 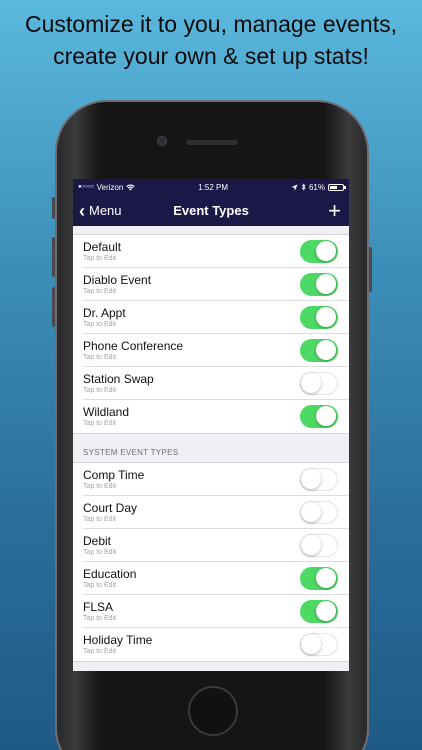 What do you see at coordinates (211, 24) in the screenshot?
I see `headline-line-1: Customize it to you, manage events,` at bounding box center [211, 24].